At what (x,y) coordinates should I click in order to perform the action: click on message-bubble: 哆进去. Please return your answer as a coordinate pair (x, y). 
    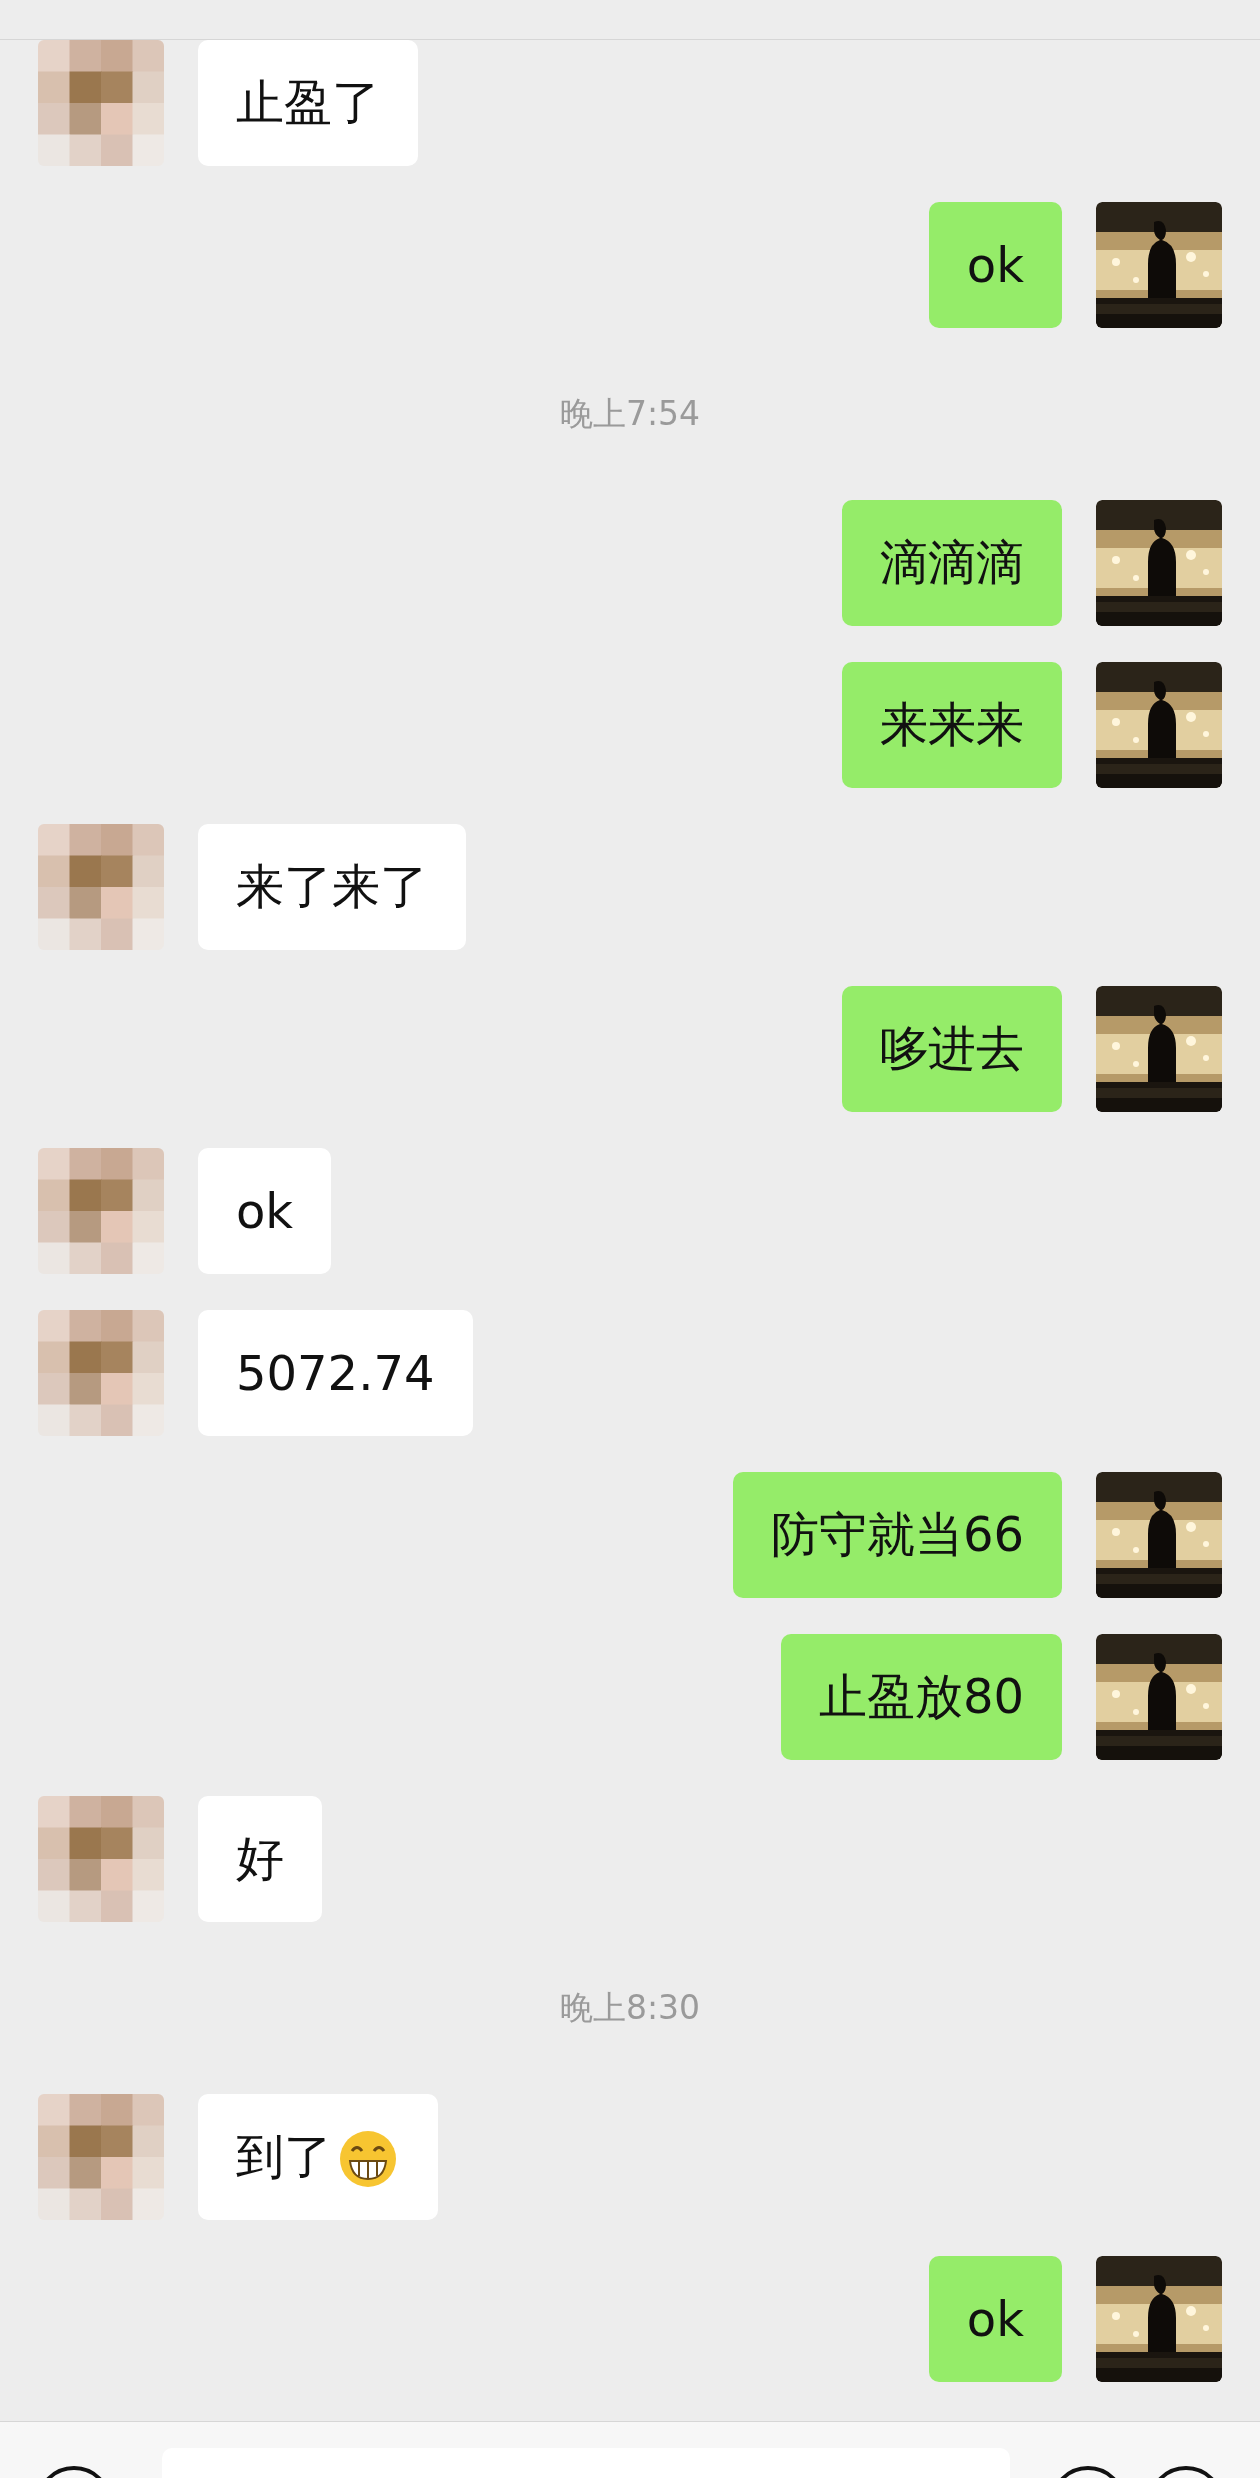
    Looking at the image, I should click on (952, 1049).